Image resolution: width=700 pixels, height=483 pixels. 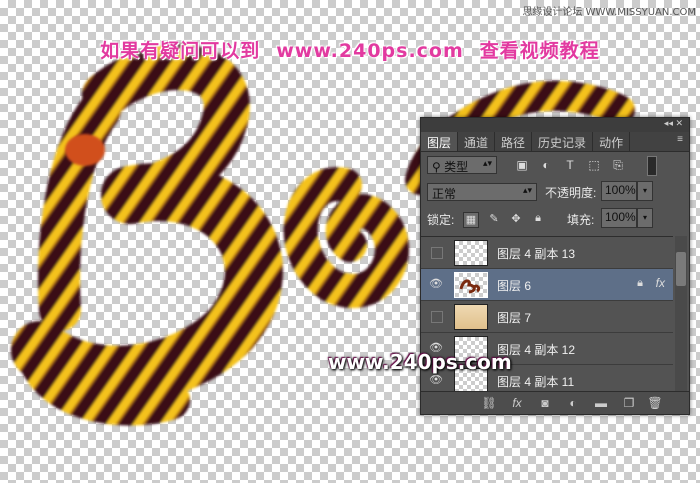 I want to click on filter-row: ⚲ 类型 ▴▾ ▣ ◐ T ⬚ ⎘, so click(x=555, y=165).